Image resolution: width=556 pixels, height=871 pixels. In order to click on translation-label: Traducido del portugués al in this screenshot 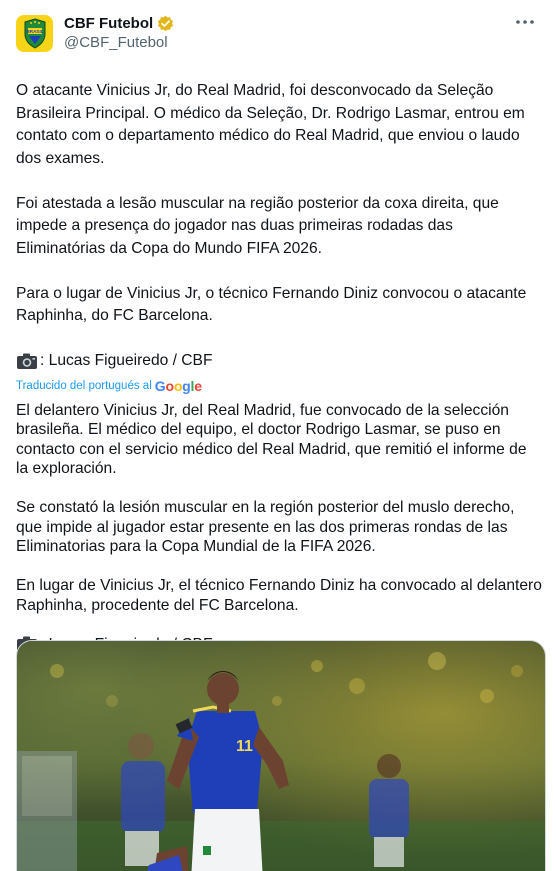, I will do `click(84, 385)`.